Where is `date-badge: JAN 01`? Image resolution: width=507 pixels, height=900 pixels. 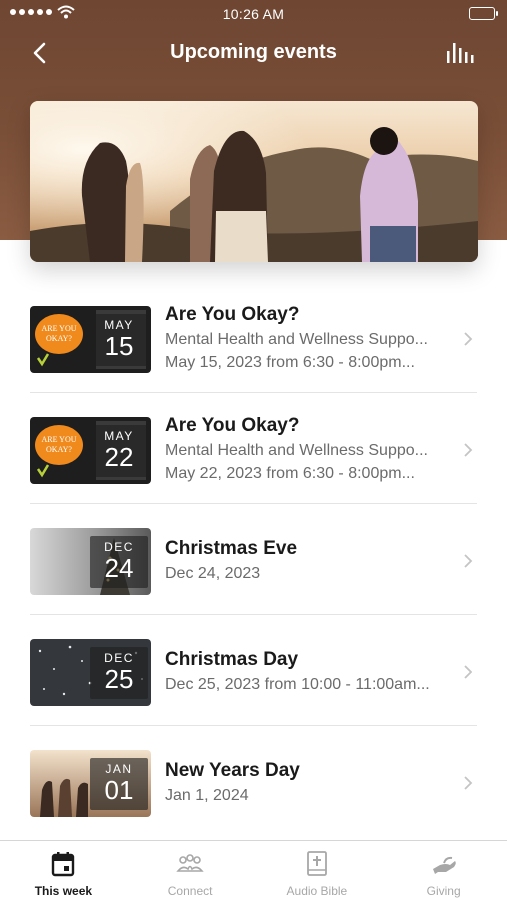
date-badge: JAN 01 is located at coordinates (119, 784).